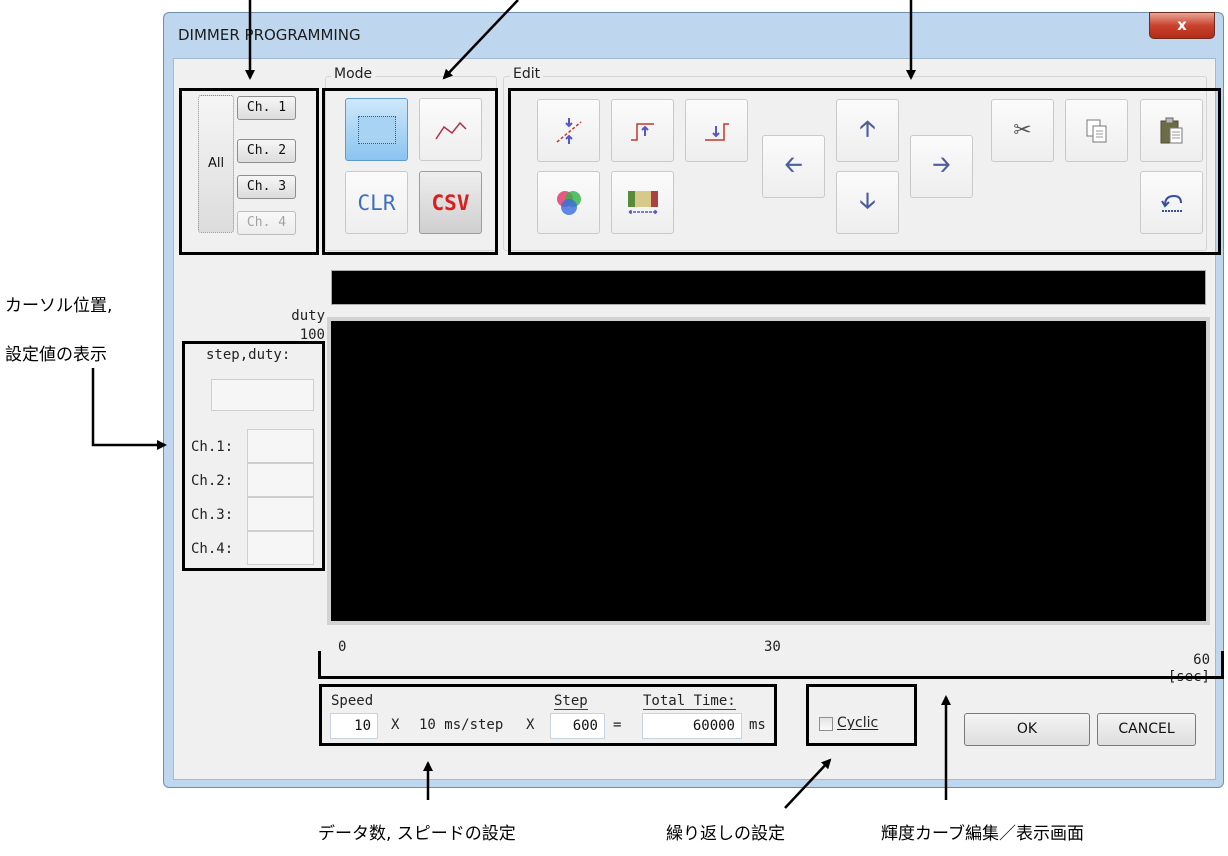  What do you see at coordinates (56, 355) in the screenshot?
I see `annotation-cursor-line2: 設定値の表示` at bounding box center [56, 355].